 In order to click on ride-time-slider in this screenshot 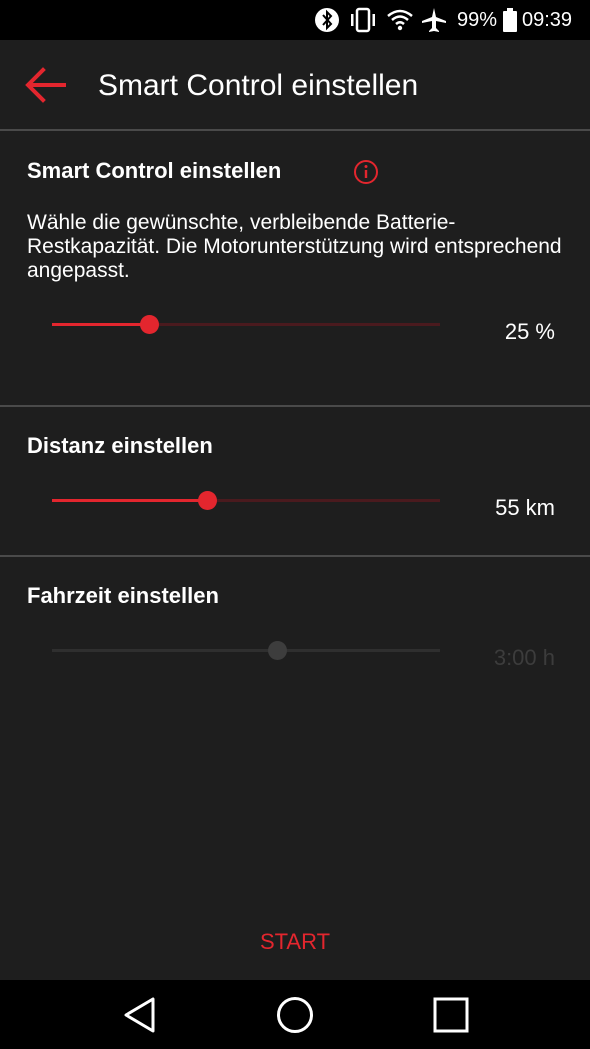, I will do `click(246, 651)`.